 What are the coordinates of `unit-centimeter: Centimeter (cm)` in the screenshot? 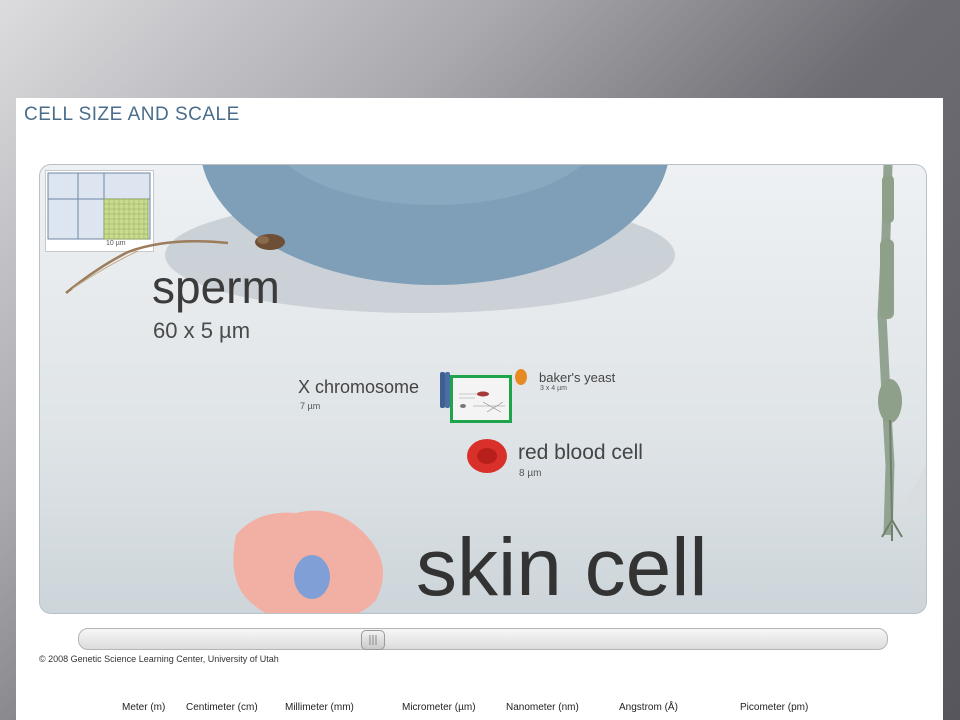 It's located at (222, 707).